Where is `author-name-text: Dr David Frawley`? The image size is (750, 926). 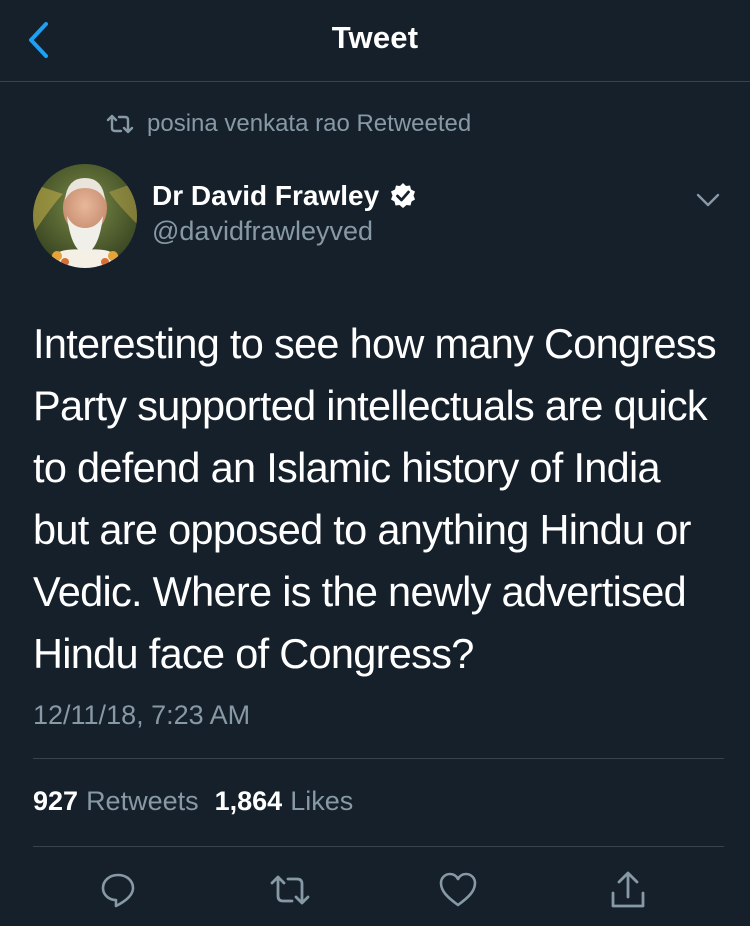 author-name-text: Dr David Frawley is located at coordinates (266, 195).